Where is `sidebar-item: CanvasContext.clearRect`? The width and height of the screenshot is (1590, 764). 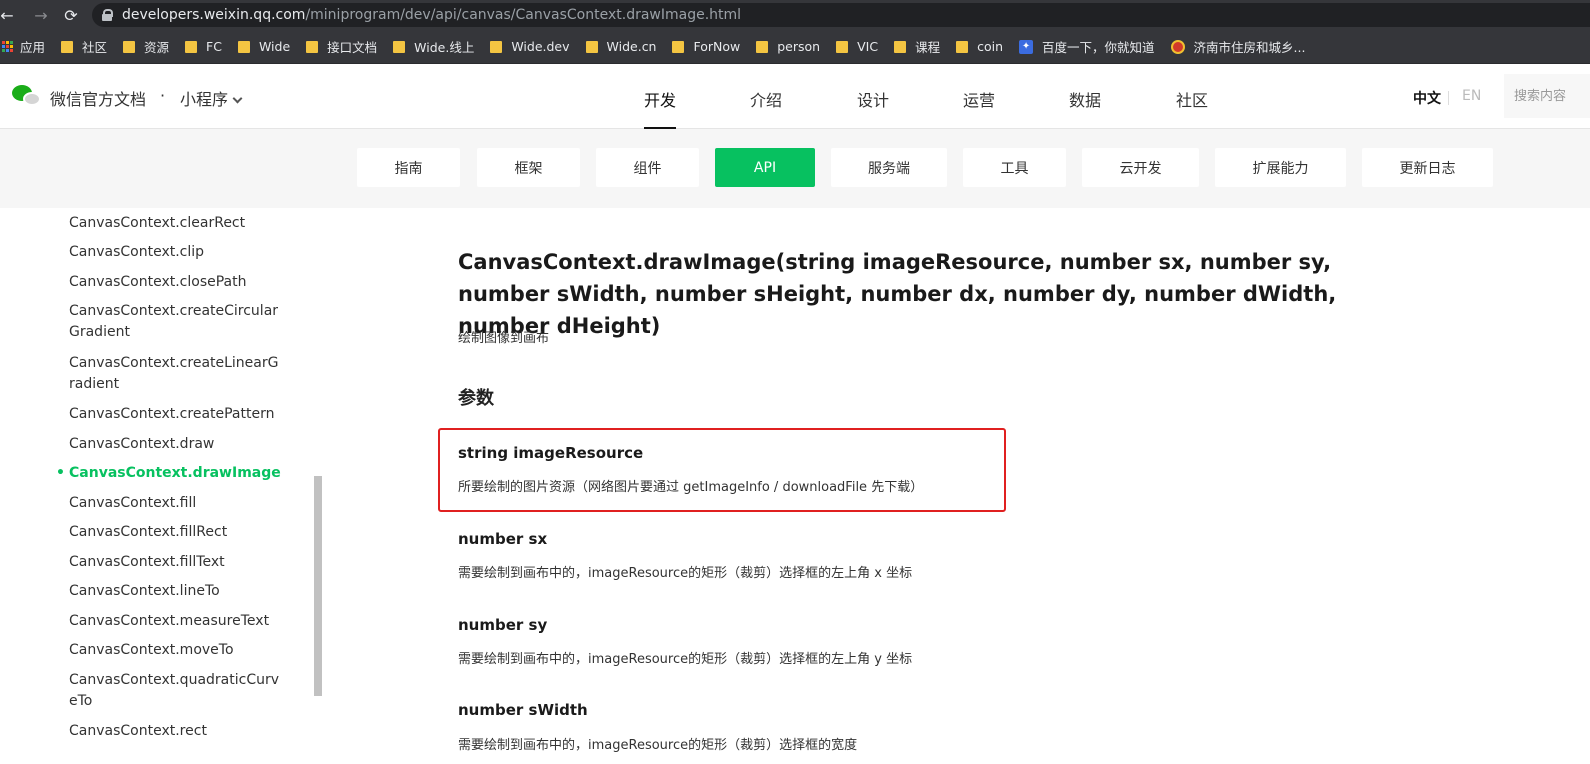
sidebar-item: CanvasContext.clearRect is located at coordinates (184, 223).